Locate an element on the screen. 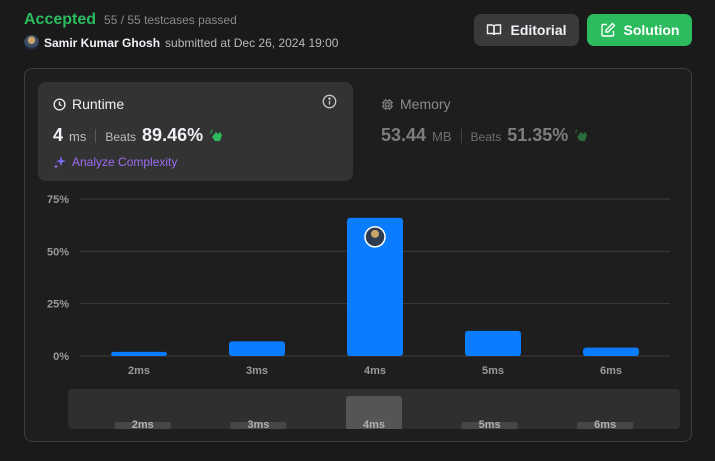 The height and width of the screenshot is (461, 715). x-tick-label: 3ms is located at coordinates (257, 371).